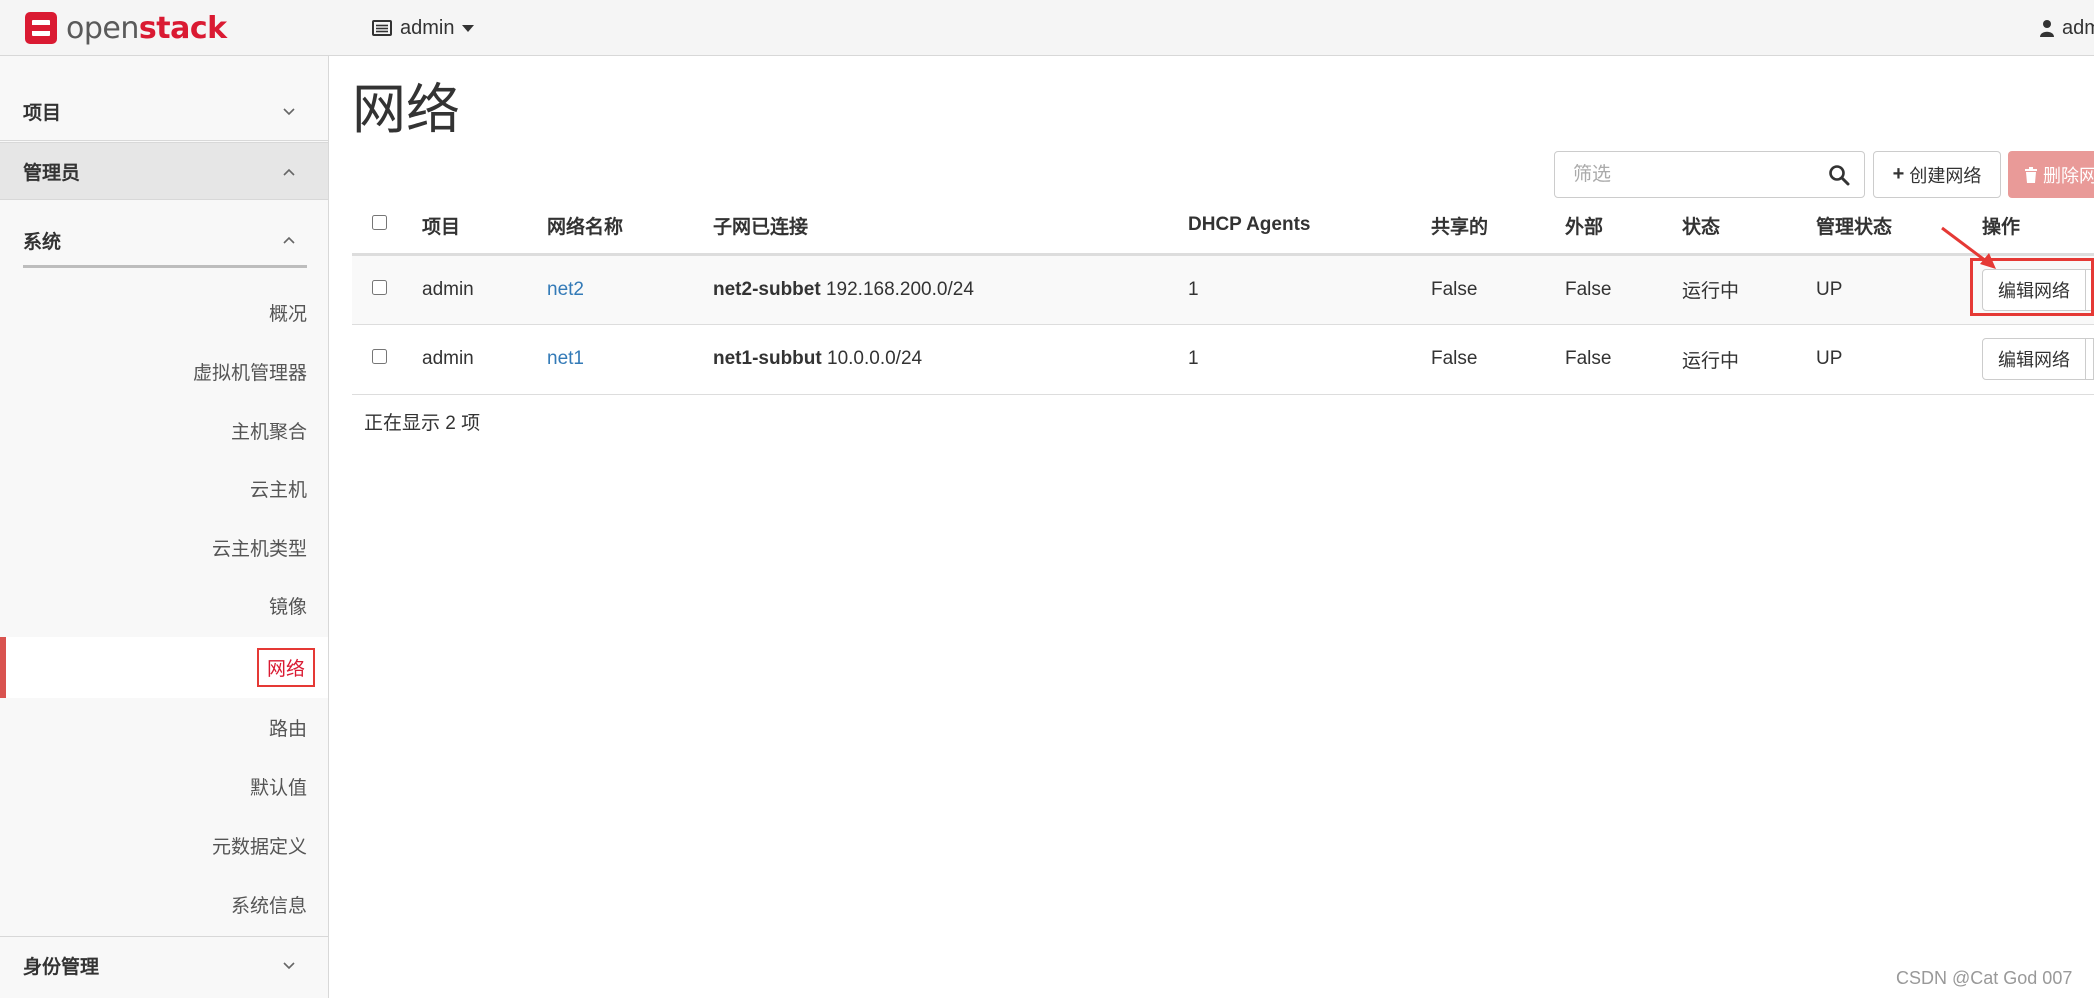 Image resolution: width=2094 pixels, height=998 pixels. I want to click on select-all-checkbox, so click(379, 223).